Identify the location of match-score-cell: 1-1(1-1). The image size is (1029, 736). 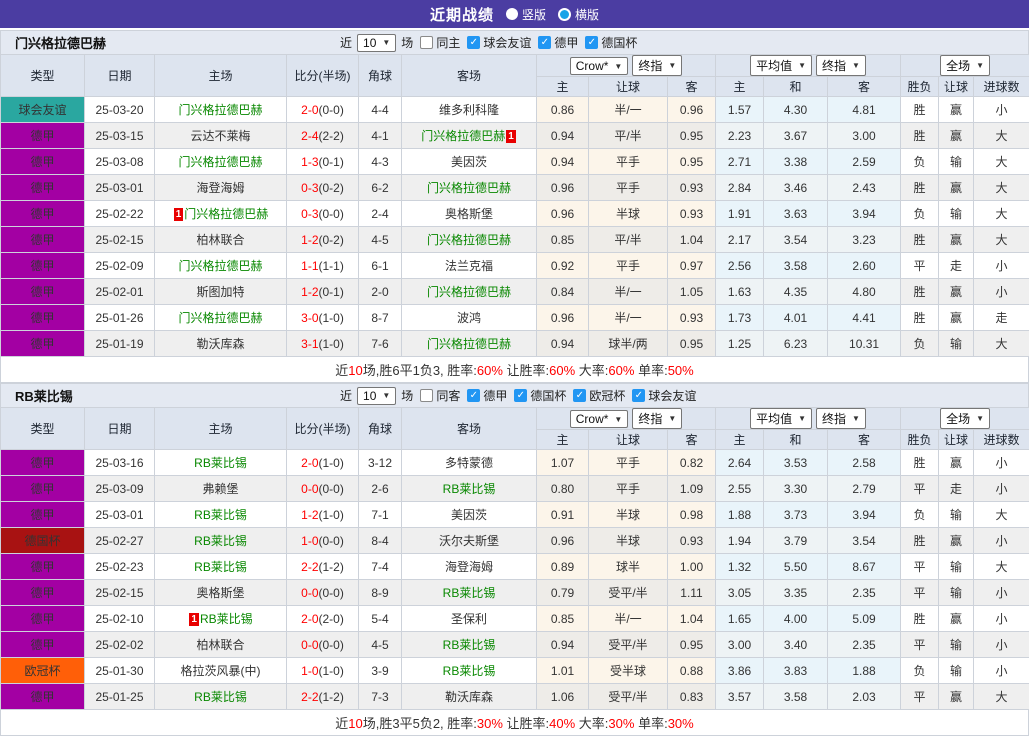
(323, 266).